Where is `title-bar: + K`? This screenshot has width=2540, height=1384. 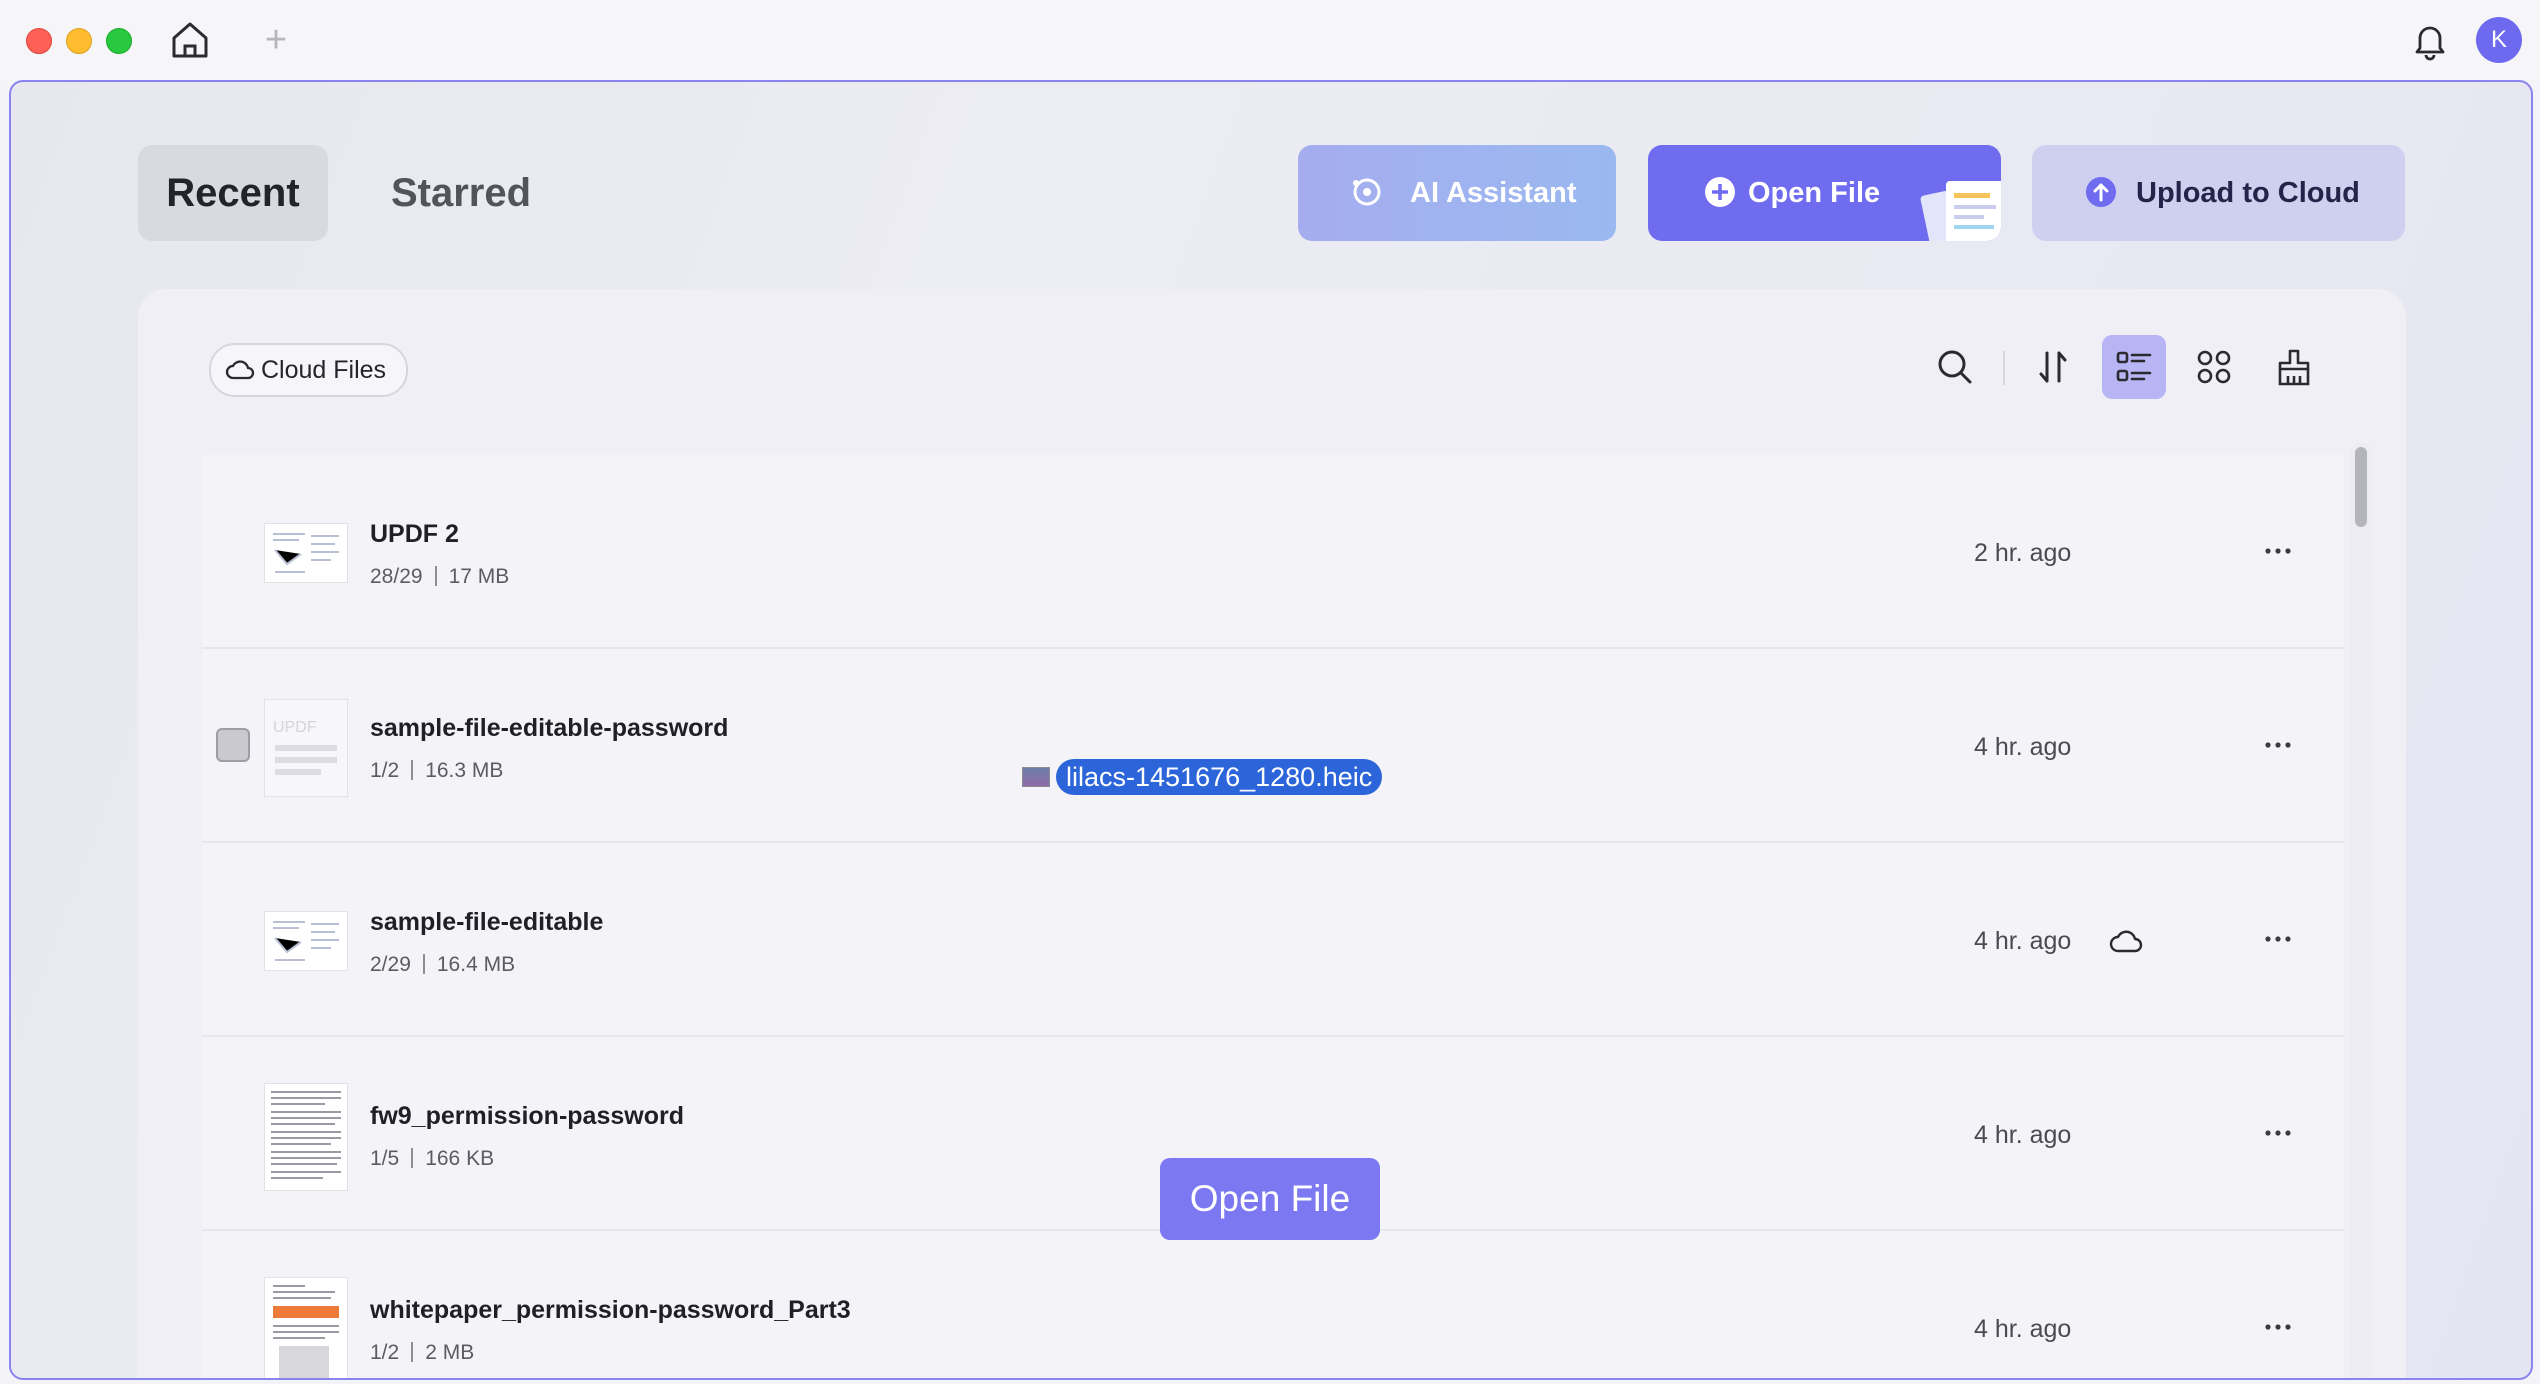
title-bar: + K is located at coordinates (1270, 40).